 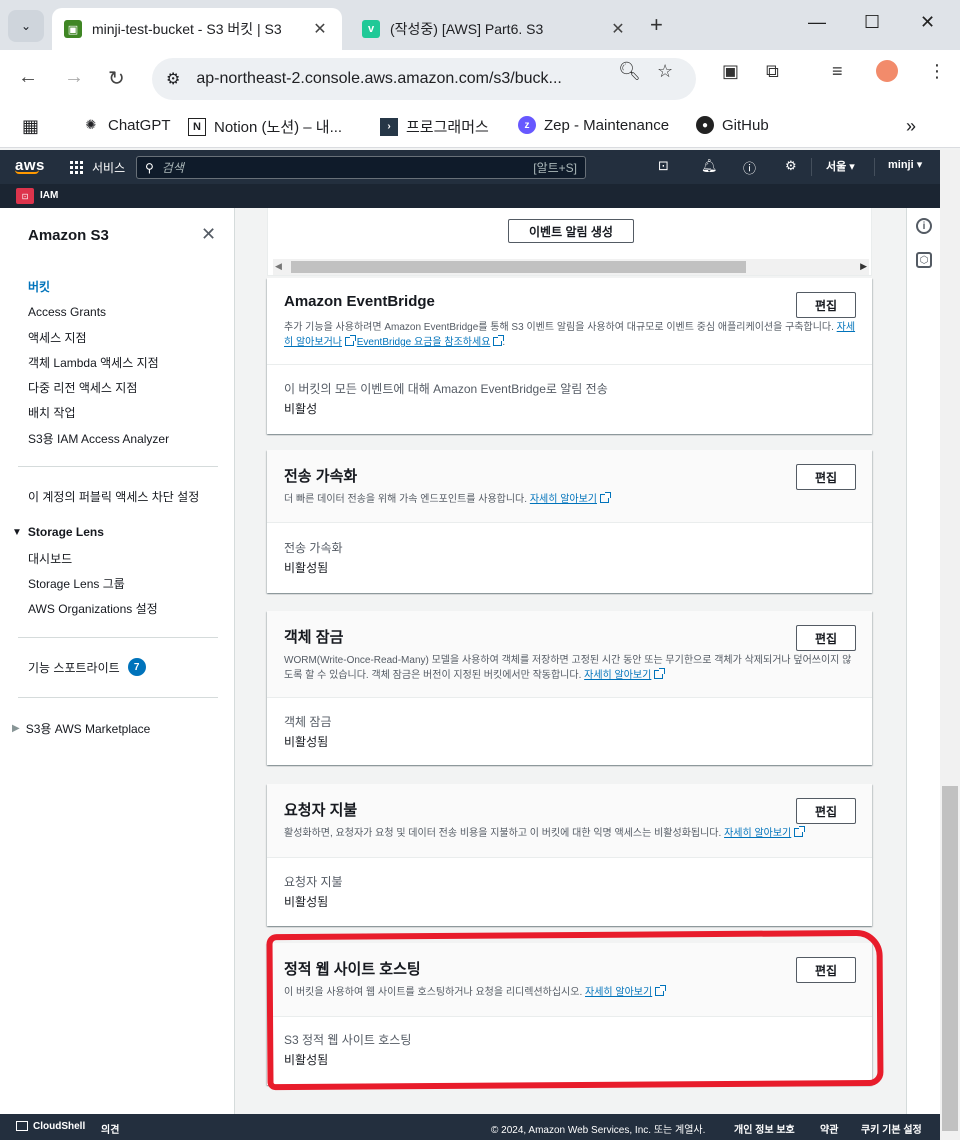 What do you see at coordinates (837, 71) in the screenshot?
I see `media-control-icon: ≡` at bounding box center [837, 71].